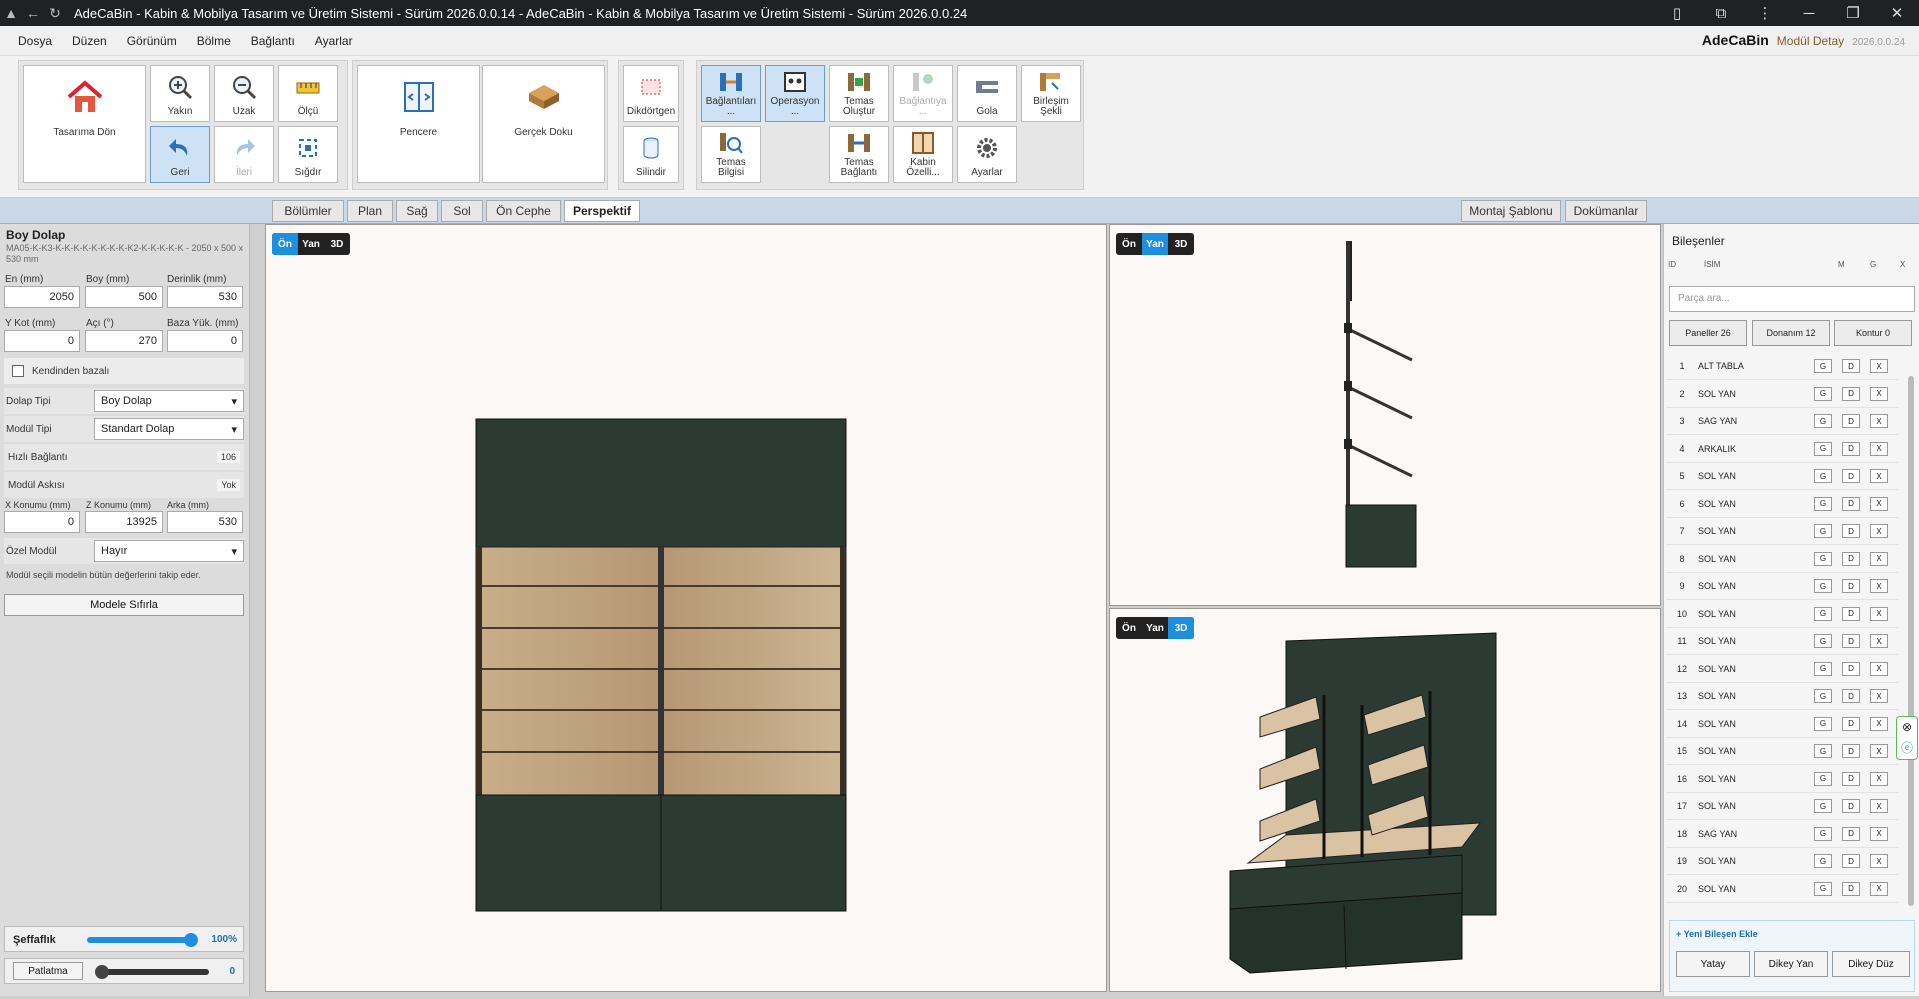 This screenshot has width=1919, height=999. I want to click on minimize-button: ─, so click(1809, 13).